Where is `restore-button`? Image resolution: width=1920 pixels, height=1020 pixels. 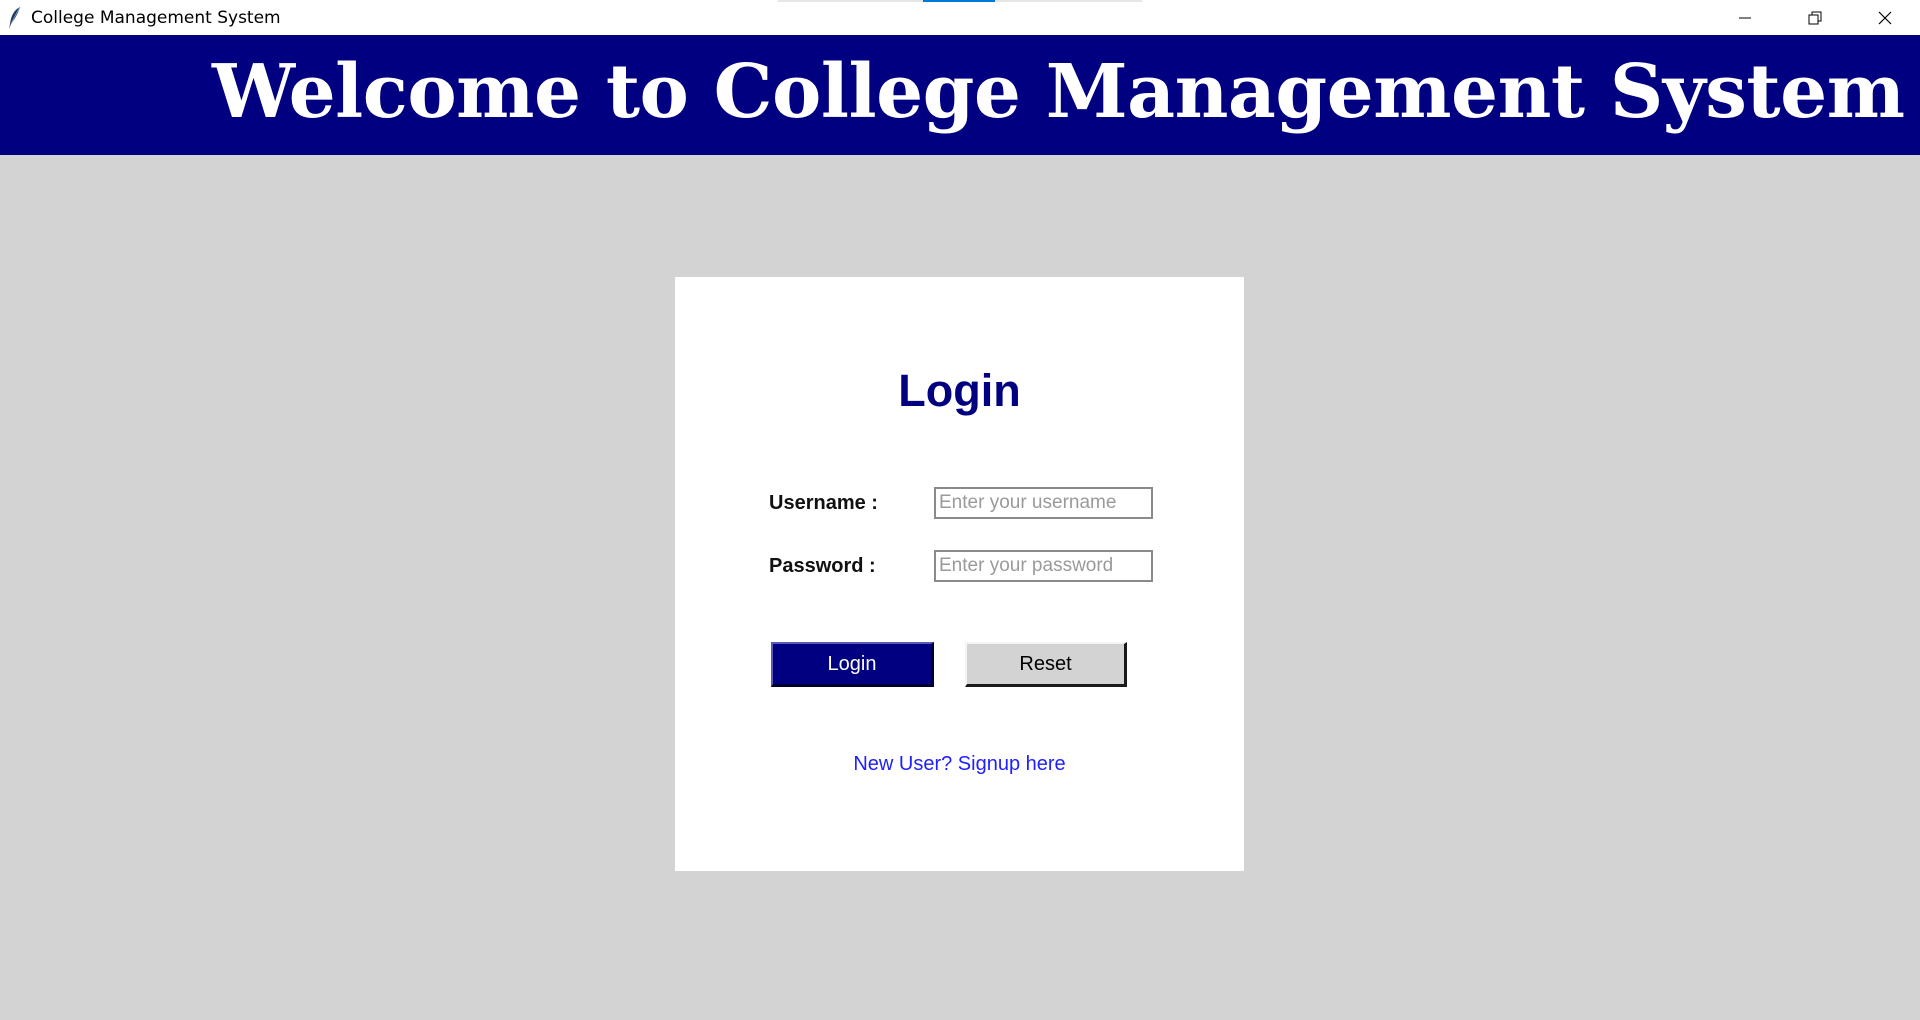 restore-button is located at coordinates (1815, 17).